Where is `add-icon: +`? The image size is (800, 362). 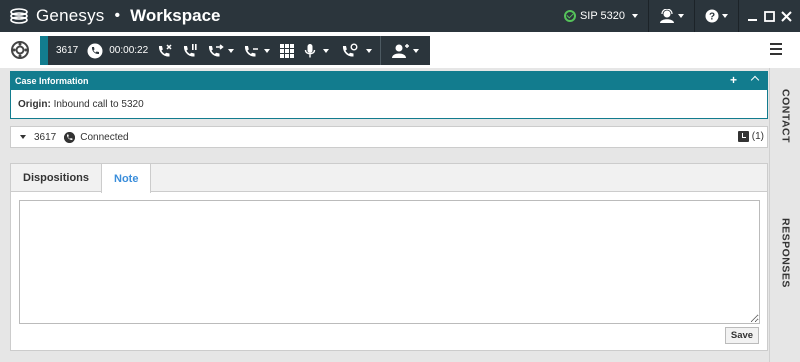
add-icon: + is located at coordinates (733, 80).